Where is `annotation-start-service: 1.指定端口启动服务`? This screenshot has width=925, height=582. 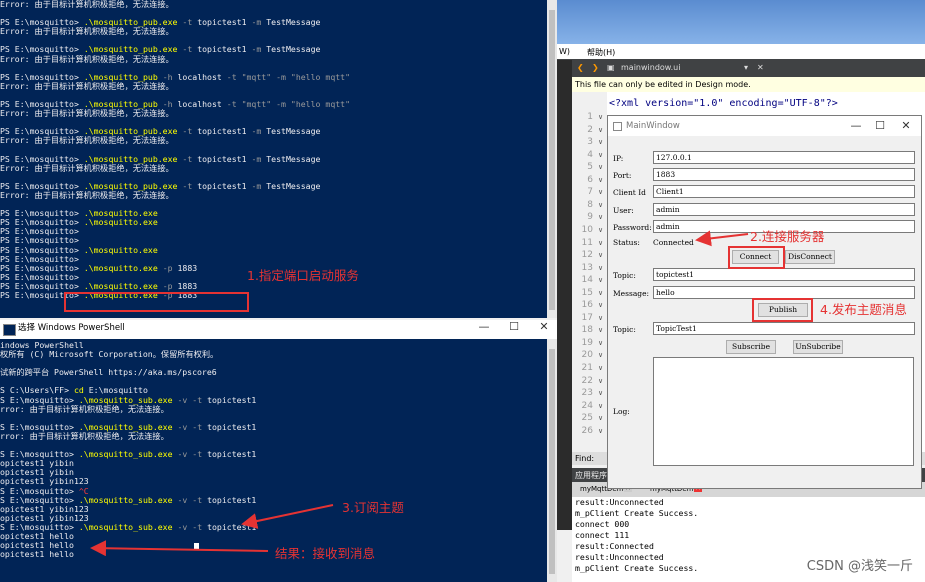 annotation-start-service: 1.指定端口启动服务 is located at coordinates (303, 275).